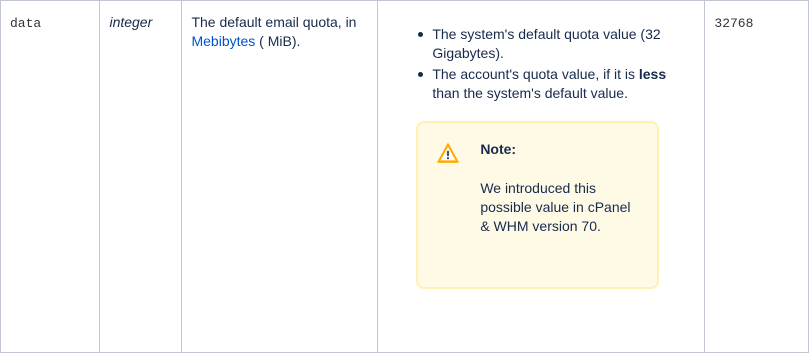 The image size is (809, 357). I want to click on example-value: 32768, so click(734, 23).